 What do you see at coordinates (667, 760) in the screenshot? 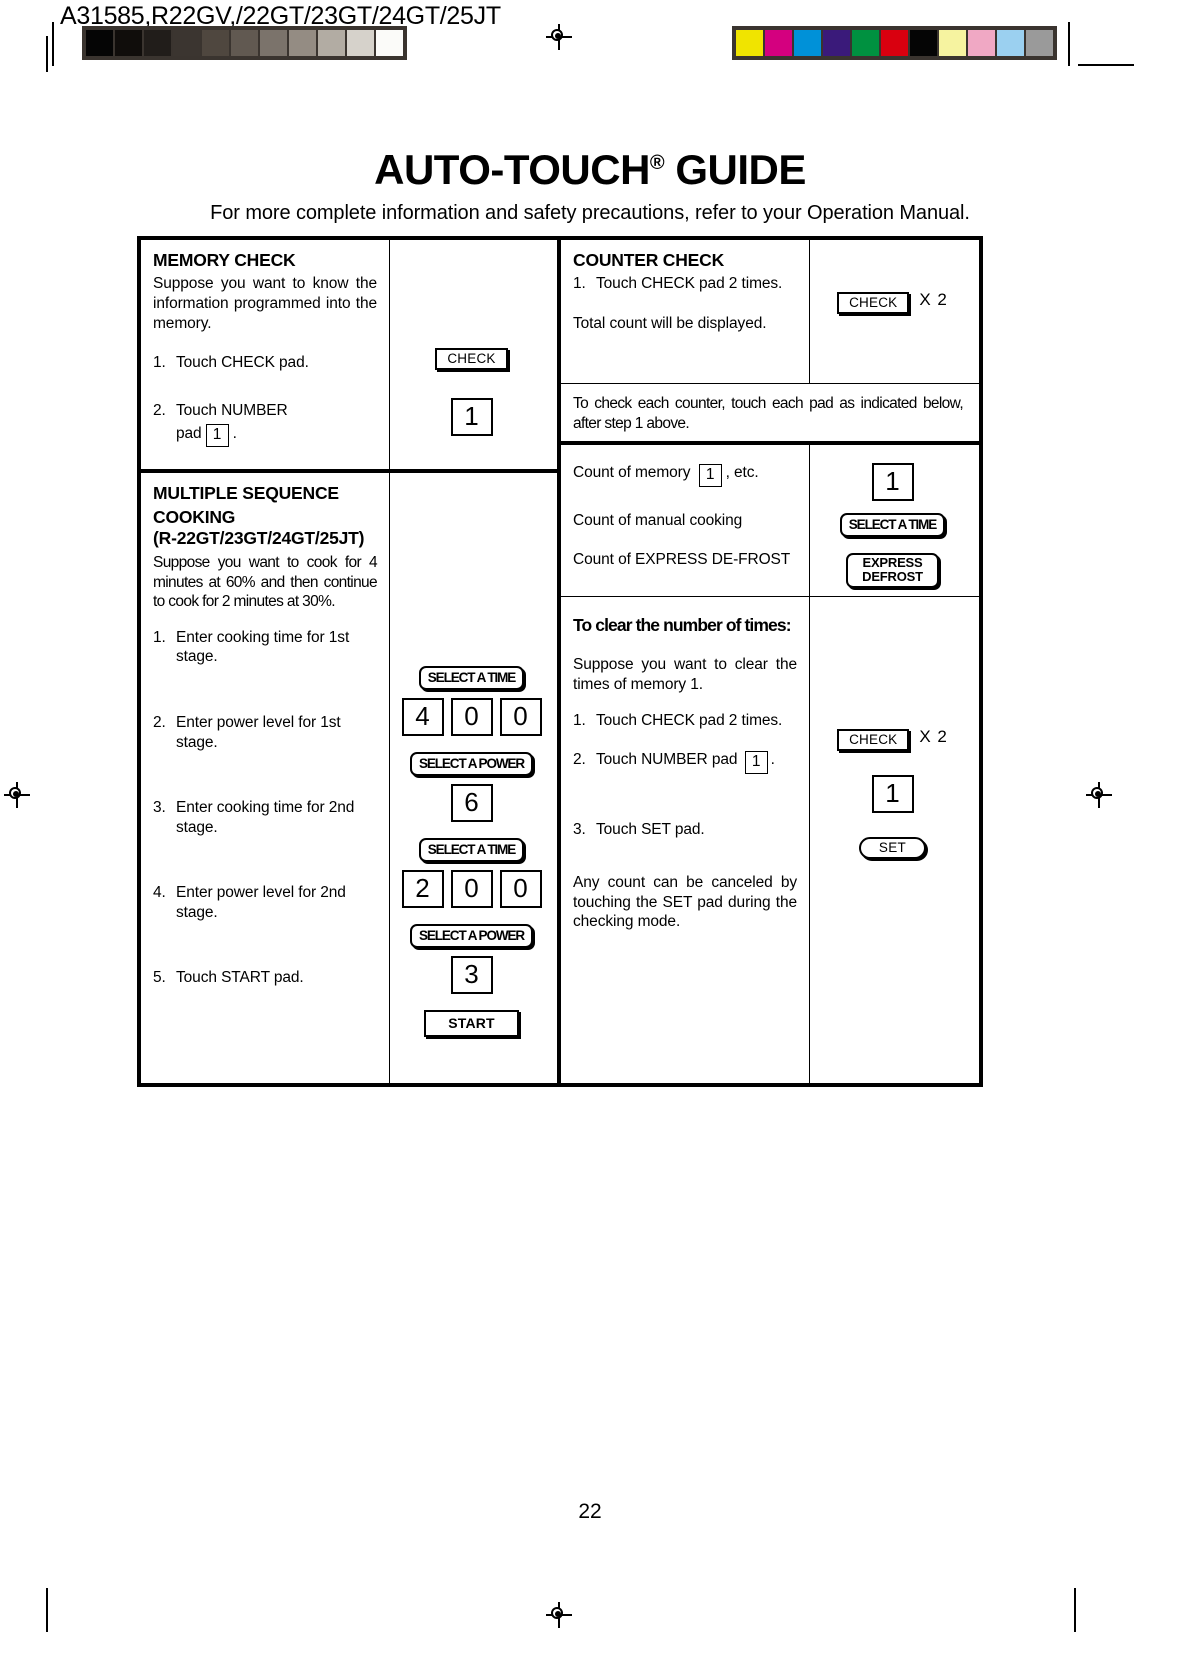
I see `step-text-label: Touch NUMBER pad` at bounding box center [667, 760].